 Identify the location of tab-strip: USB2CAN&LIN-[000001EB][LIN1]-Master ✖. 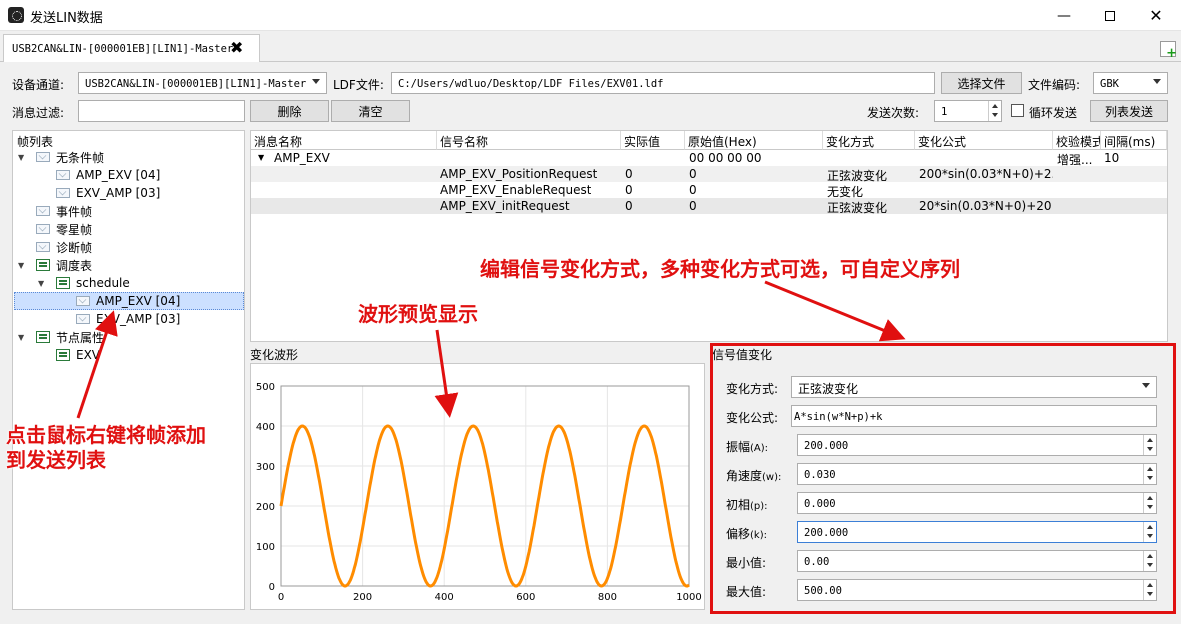
(590, 46).